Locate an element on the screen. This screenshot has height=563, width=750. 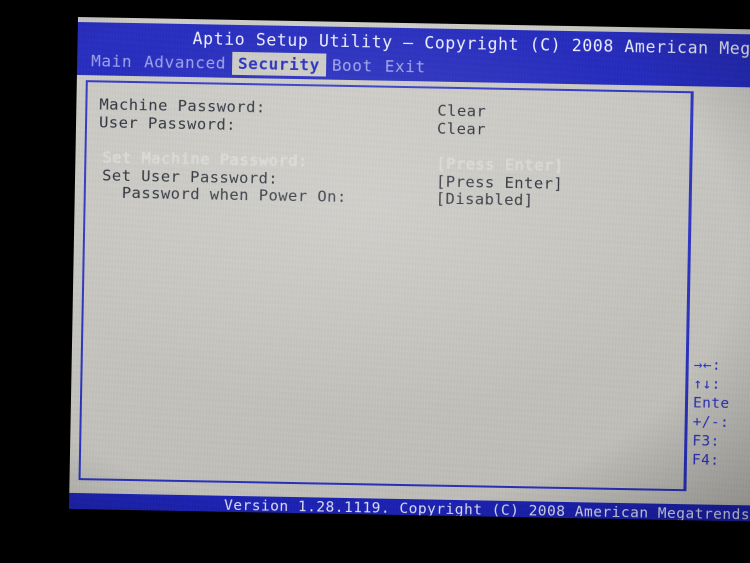
help-row: +/-: is located at coordinates (721, 423).